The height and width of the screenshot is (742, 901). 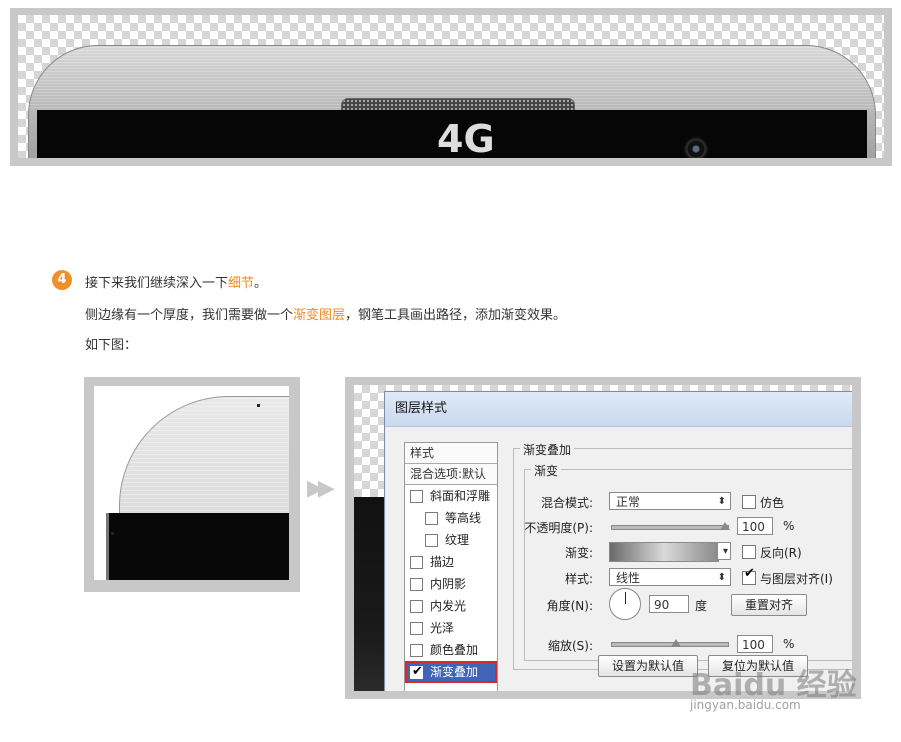 I want to click on step-line-2-end: ，钢笔工具画出路径，添加渐变效果。, so click(x=456, y=315).